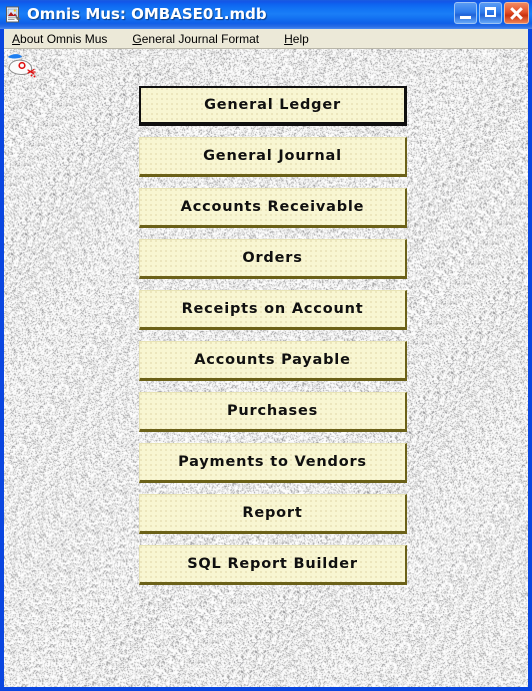  I want to click on button-label: SQL Report Builder, so click(272, 564).